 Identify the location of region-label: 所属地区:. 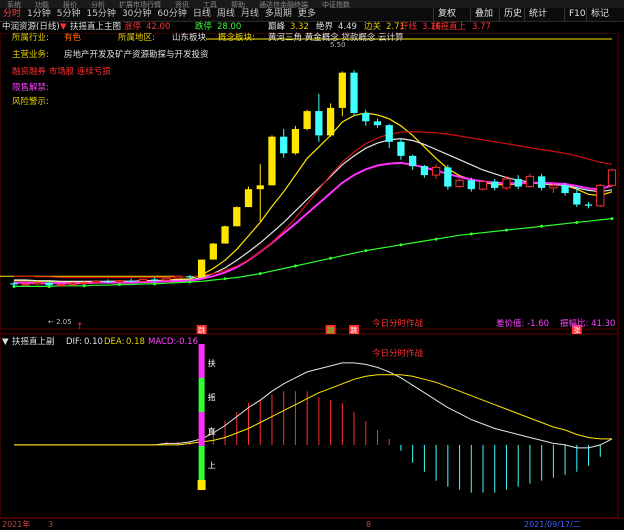
(136, 38).